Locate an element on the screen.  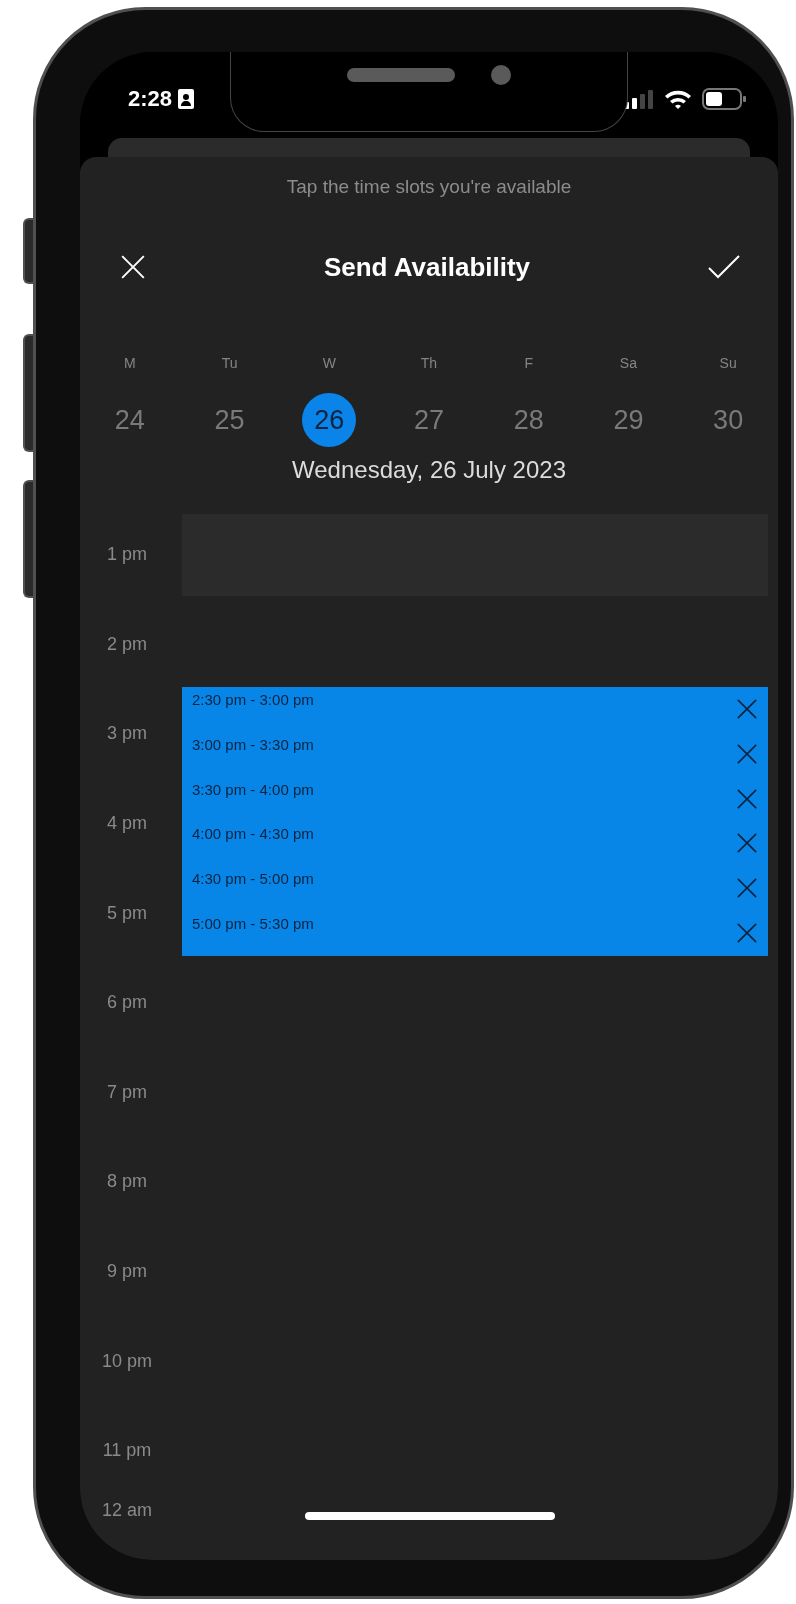
selected-date: Wednesday, 26 July 2023 is located at coordinates (429, 470).